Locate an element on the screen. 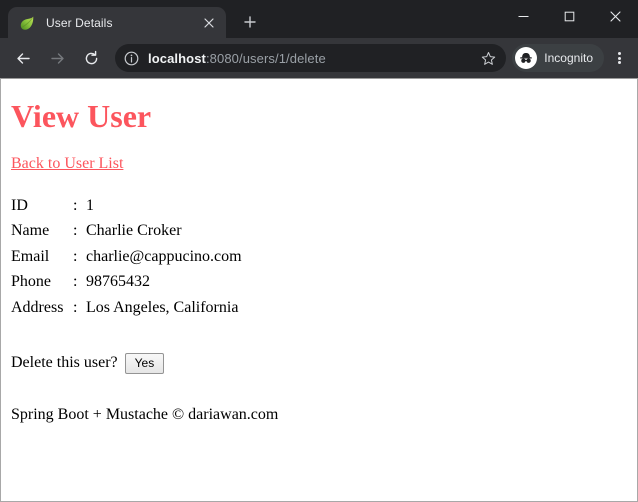 The image size is (638, 502). table-row: Phone:98765432 is located at coordinates (126, 282).